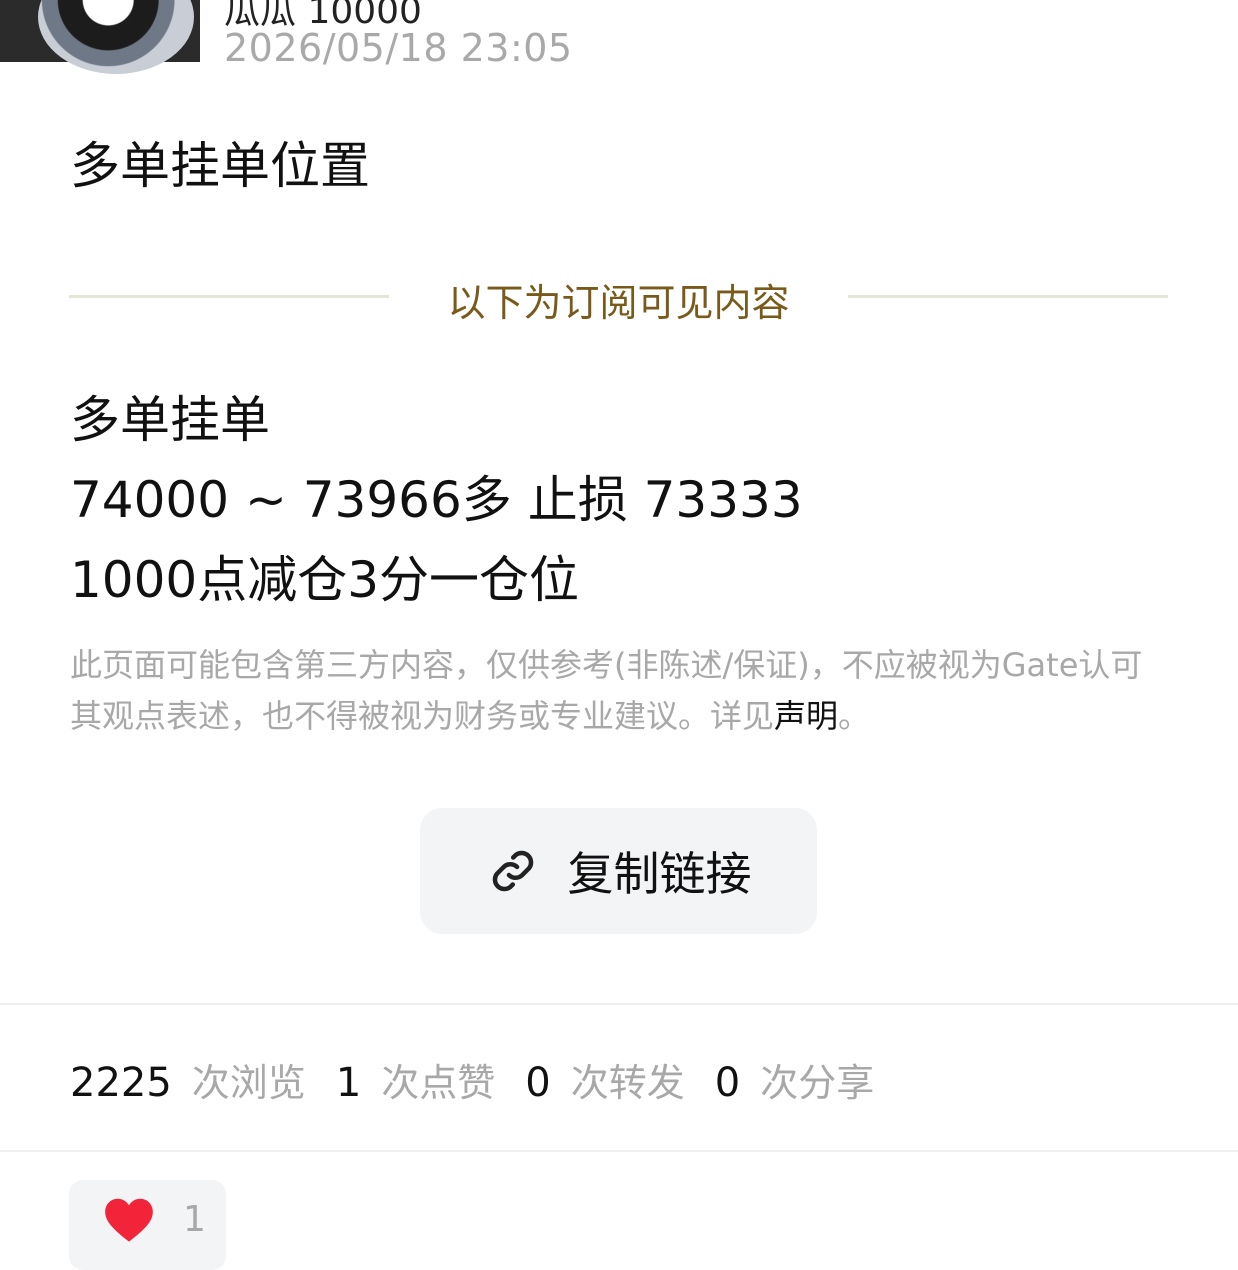 Image resolution: width=1238 pixels, height=1270 pixels. I want to click on reposts-label: 次转发, so click(627, 1083).